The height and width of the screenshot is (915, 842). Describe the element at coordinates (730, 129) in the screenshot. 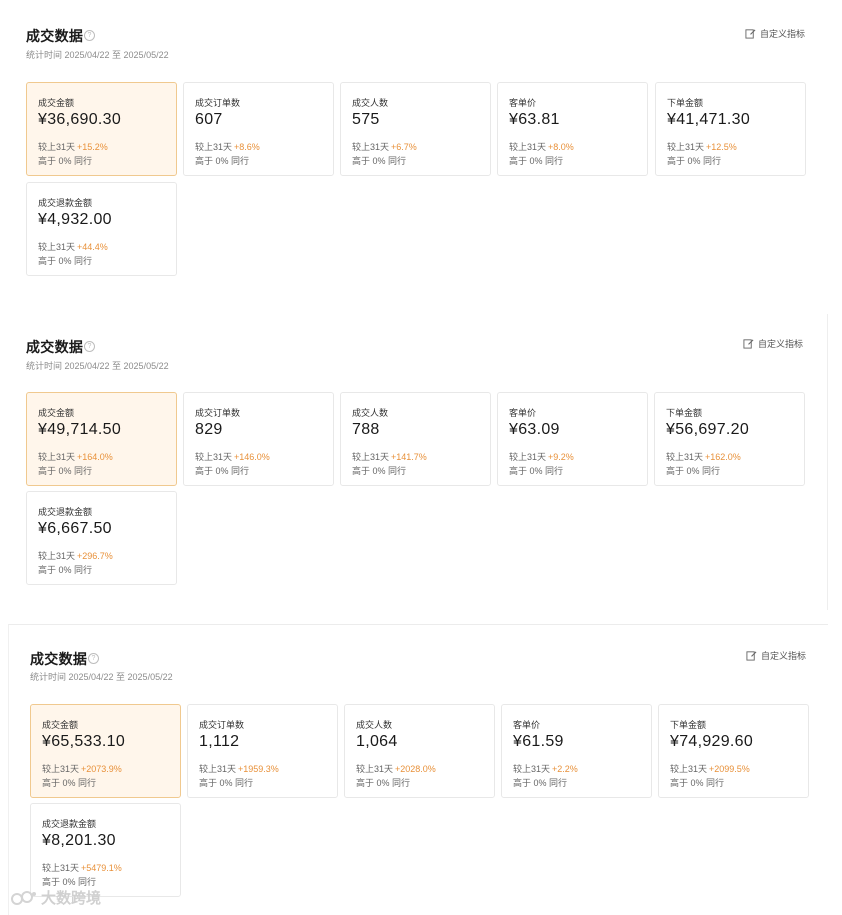

I see `metric-card-order-amount: 下单金额 ¥41,471.30 较上31天 +12.5% 高于 0% 同行` at that location.